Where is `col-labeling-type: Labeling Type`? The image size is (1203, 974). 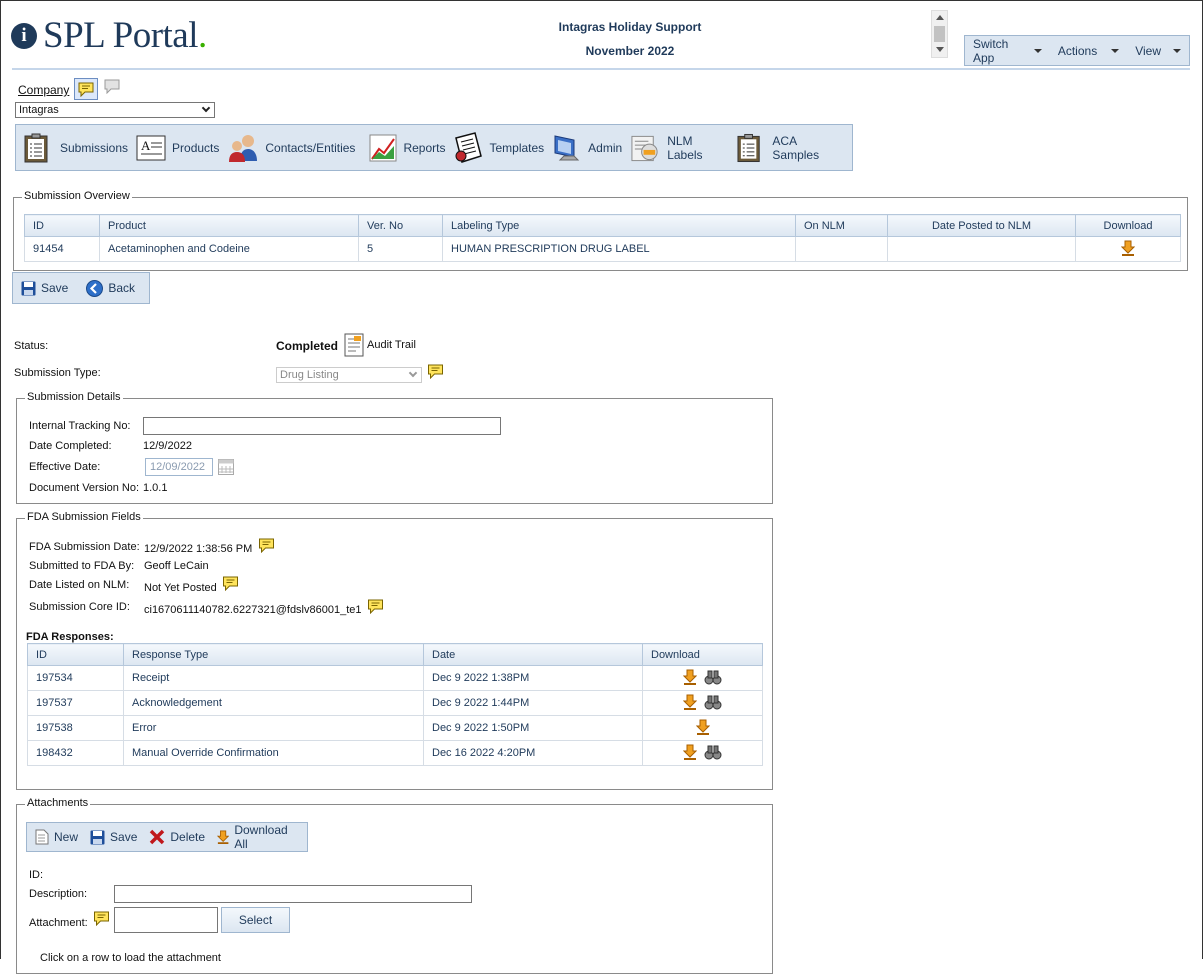
col-labeling-type: Labeling Type is located at coordinates (619, 225).